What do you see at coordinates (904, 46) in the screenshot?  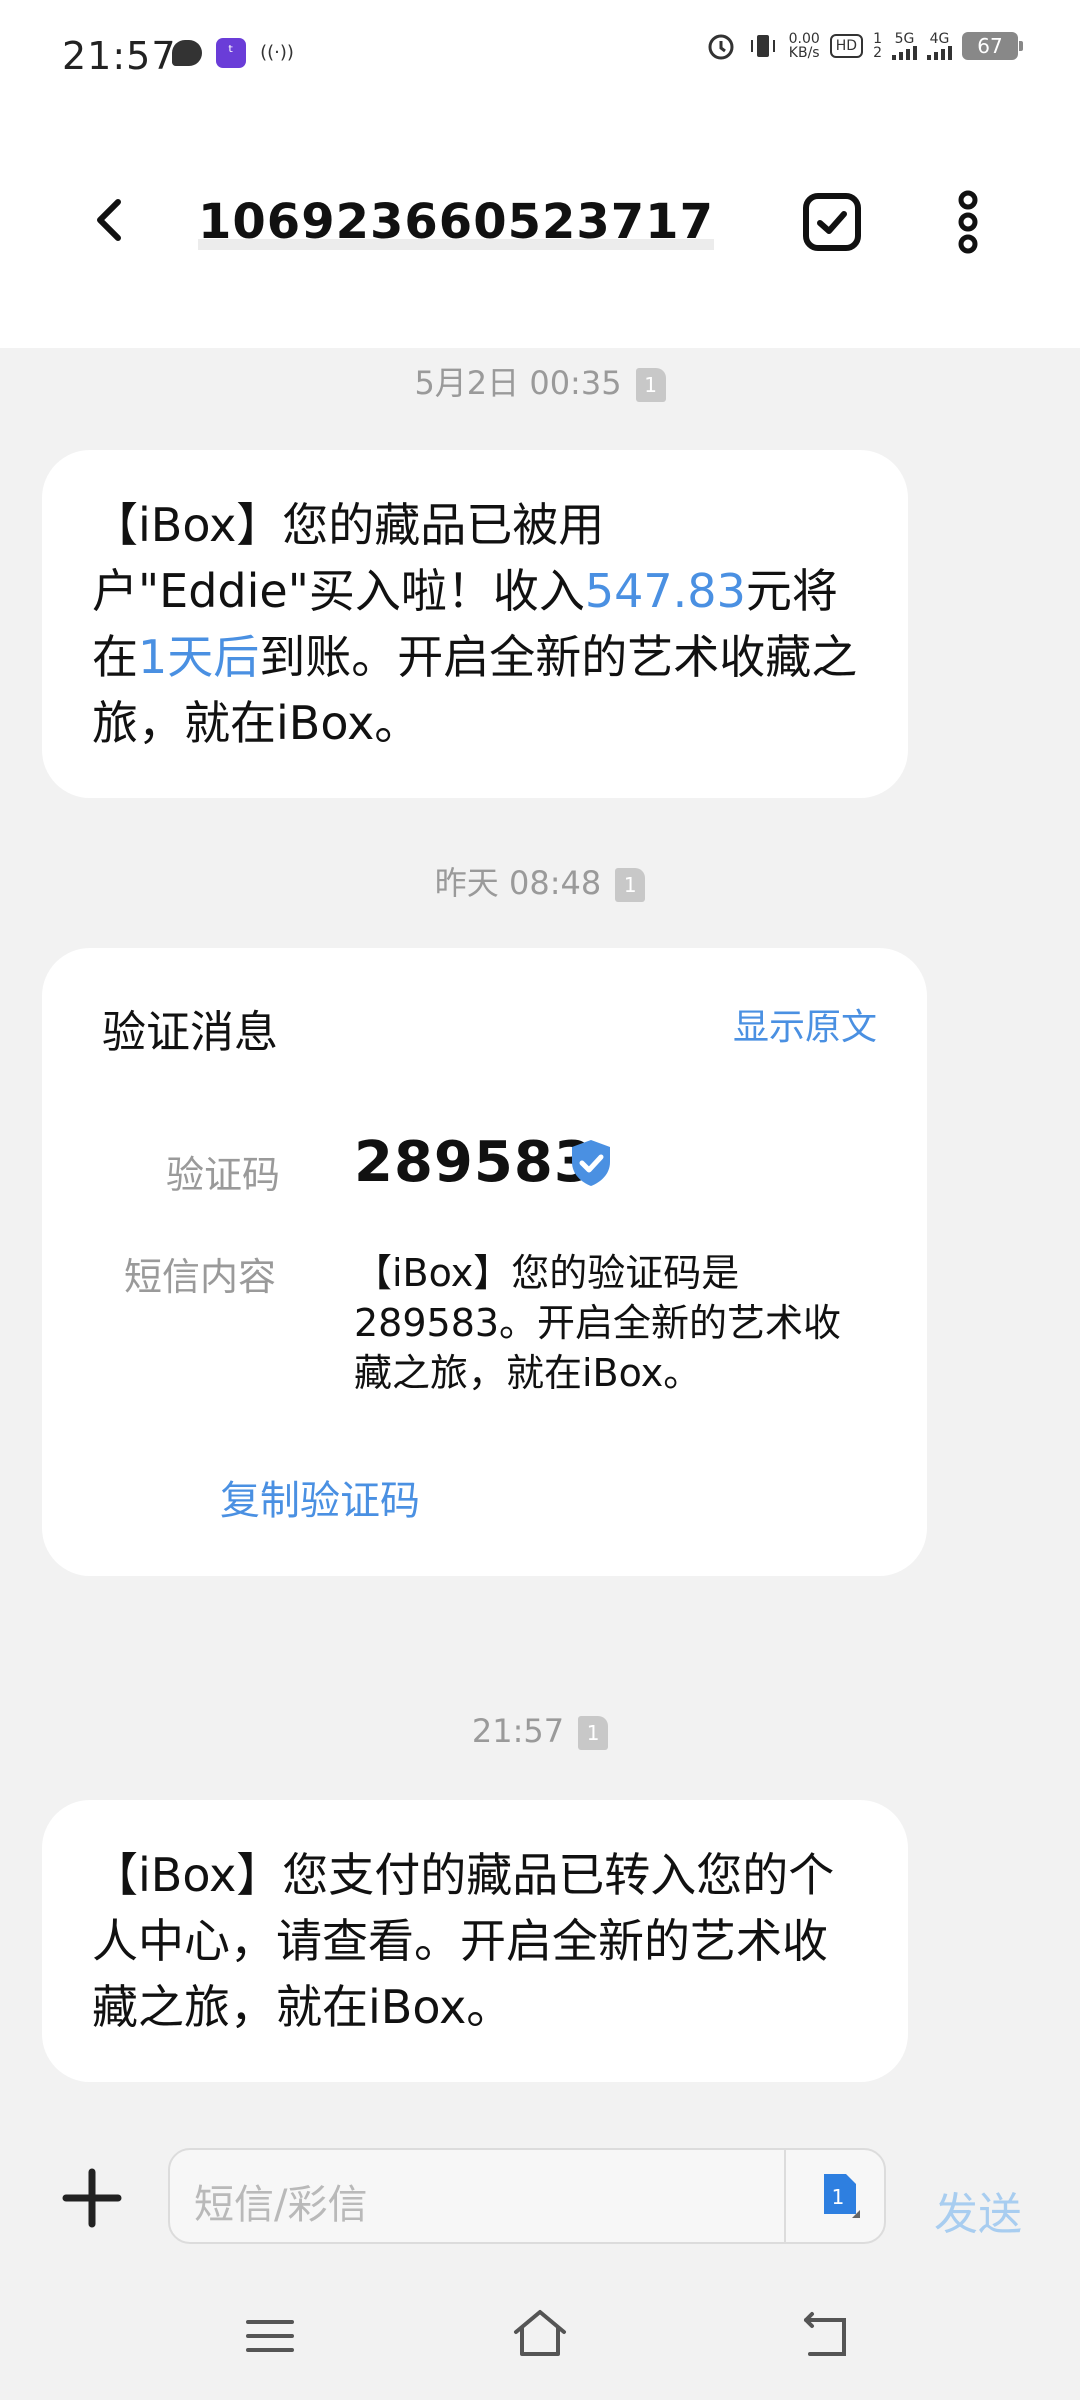 I see `signal-5g-icon: 5G` at bounding box center [904, 46].